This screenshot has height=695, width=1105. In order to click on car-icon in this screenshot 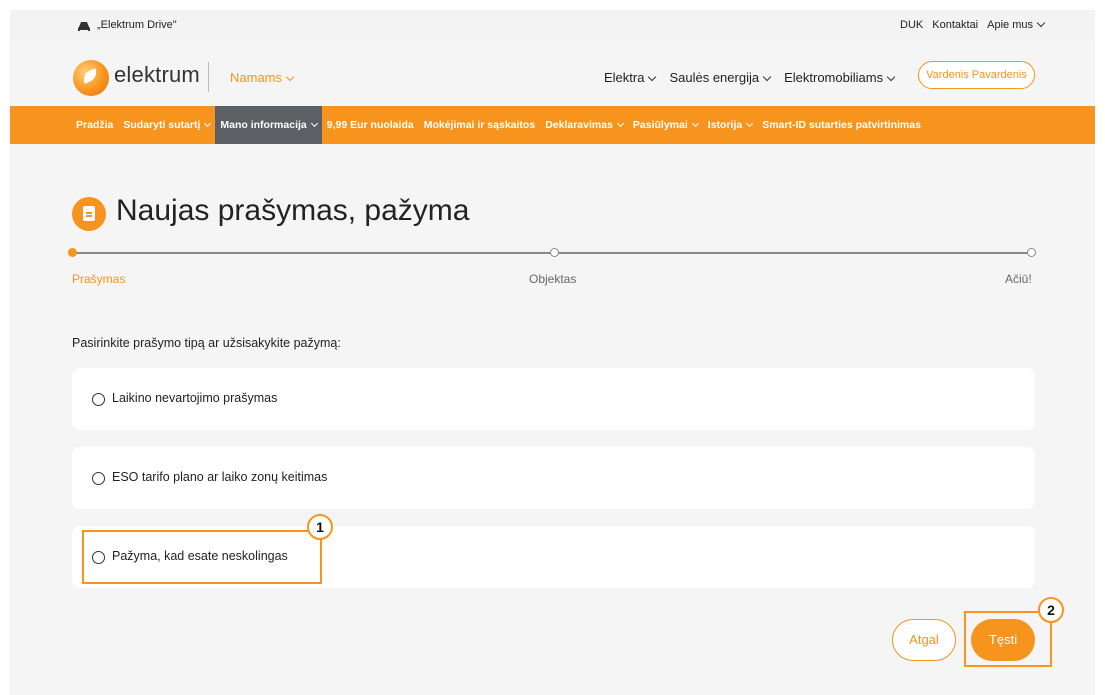, I will do `click(84, 26)`.